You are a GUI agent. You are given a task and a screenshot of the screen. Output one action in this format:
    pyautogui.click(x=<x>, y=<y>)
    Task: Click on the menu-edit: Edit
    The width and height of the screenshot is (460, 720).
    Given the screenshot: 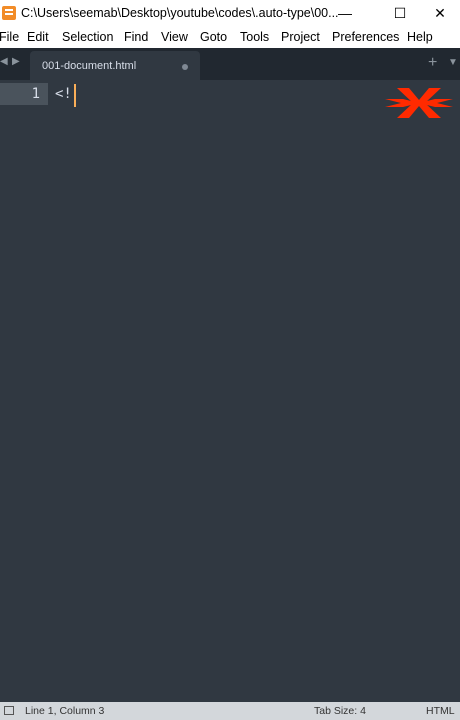 What is the action you would take?
    pyautogui.click(x=38, y=37)
    